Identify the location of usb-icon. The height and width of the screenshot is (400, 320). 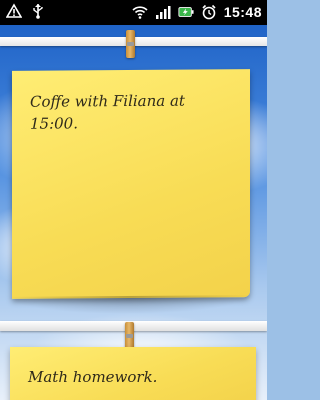
(38, 11).